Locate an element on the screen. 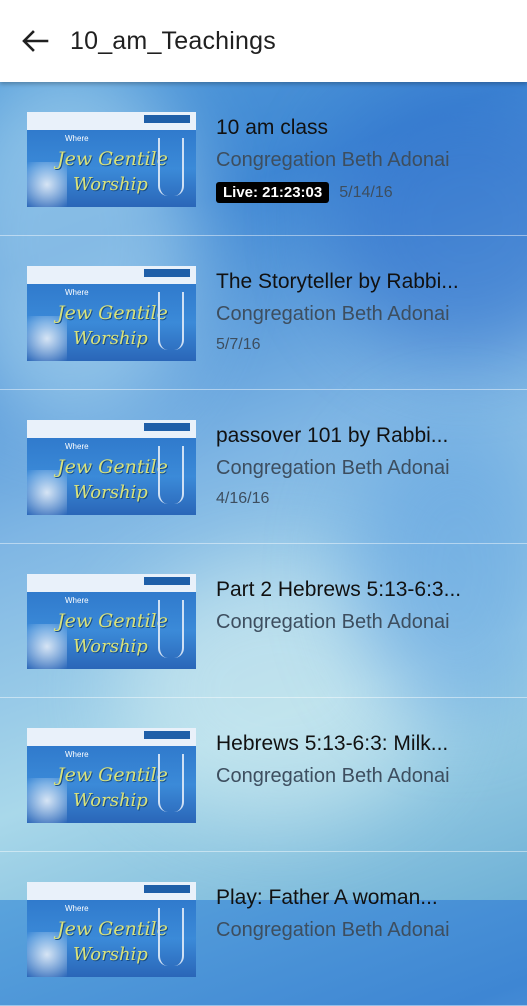 The height and width of the screenshot is (1006, 527). back-button is located at coordinates (35, 41).